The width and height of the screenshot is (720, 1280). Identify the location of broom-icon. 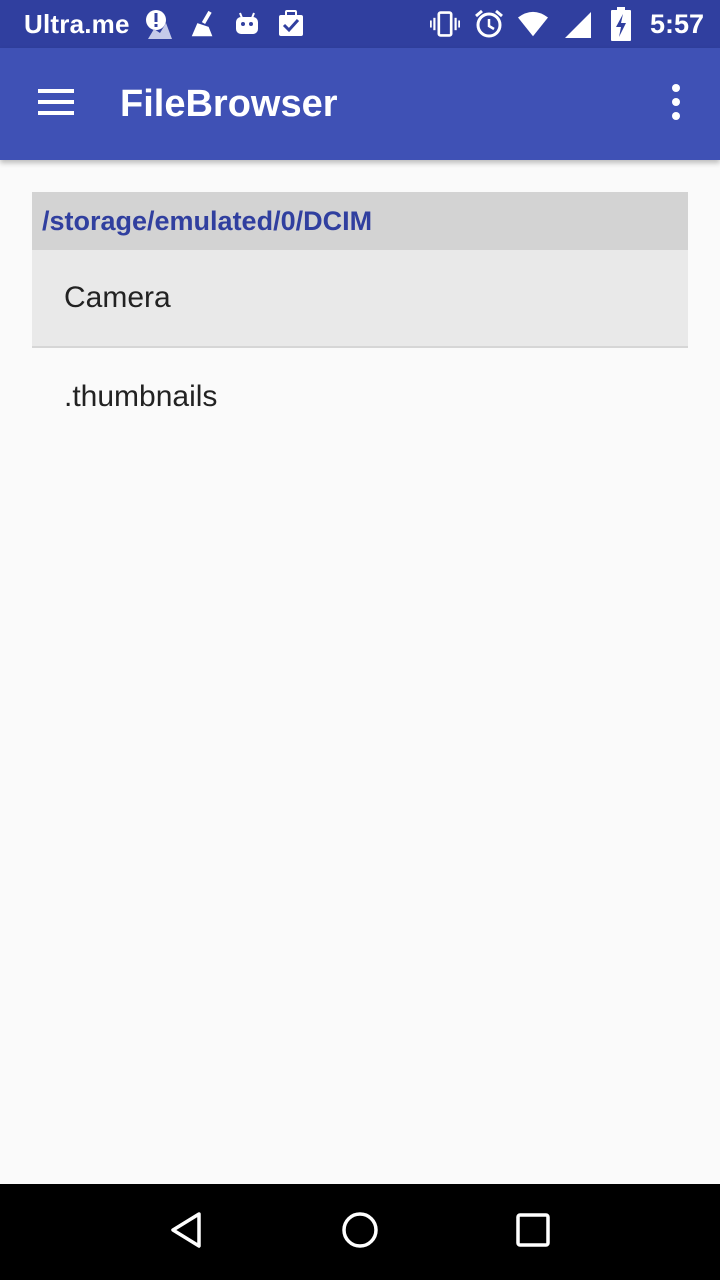
(203, 24).